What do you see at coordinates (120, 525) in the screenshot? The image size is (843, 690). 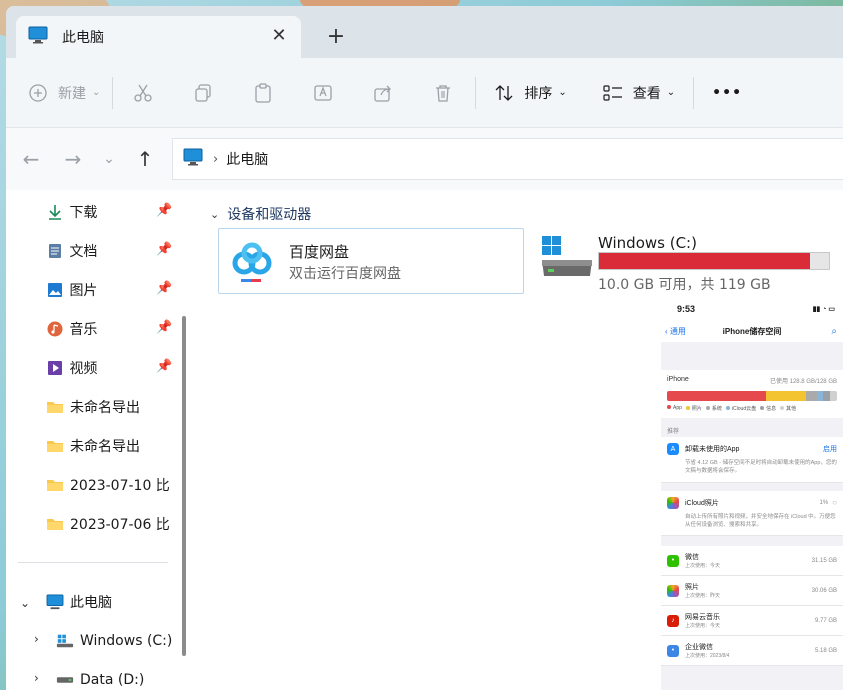 I see `sidebar-item-label: 2023-07-06 比` at bounding box center [120, 525].